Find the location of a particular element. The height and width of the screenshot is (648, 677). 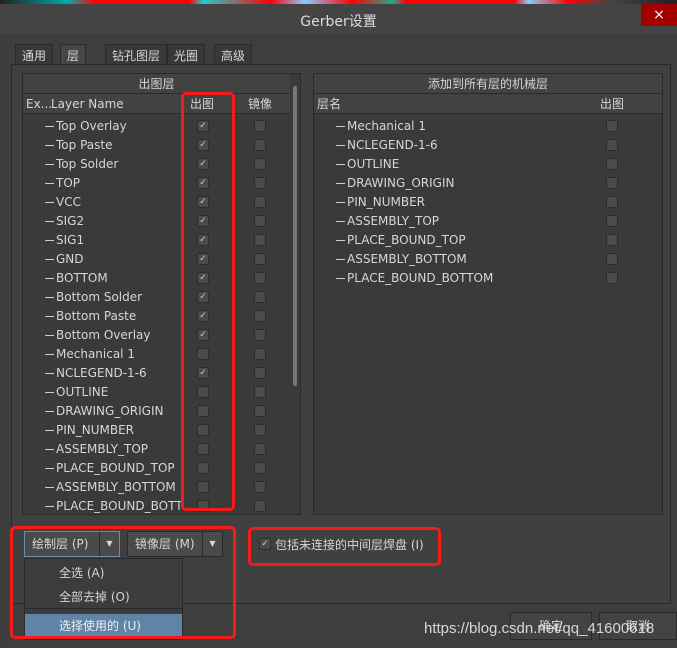

layer-name: BOTTOM is located at coordinates (82, 278).